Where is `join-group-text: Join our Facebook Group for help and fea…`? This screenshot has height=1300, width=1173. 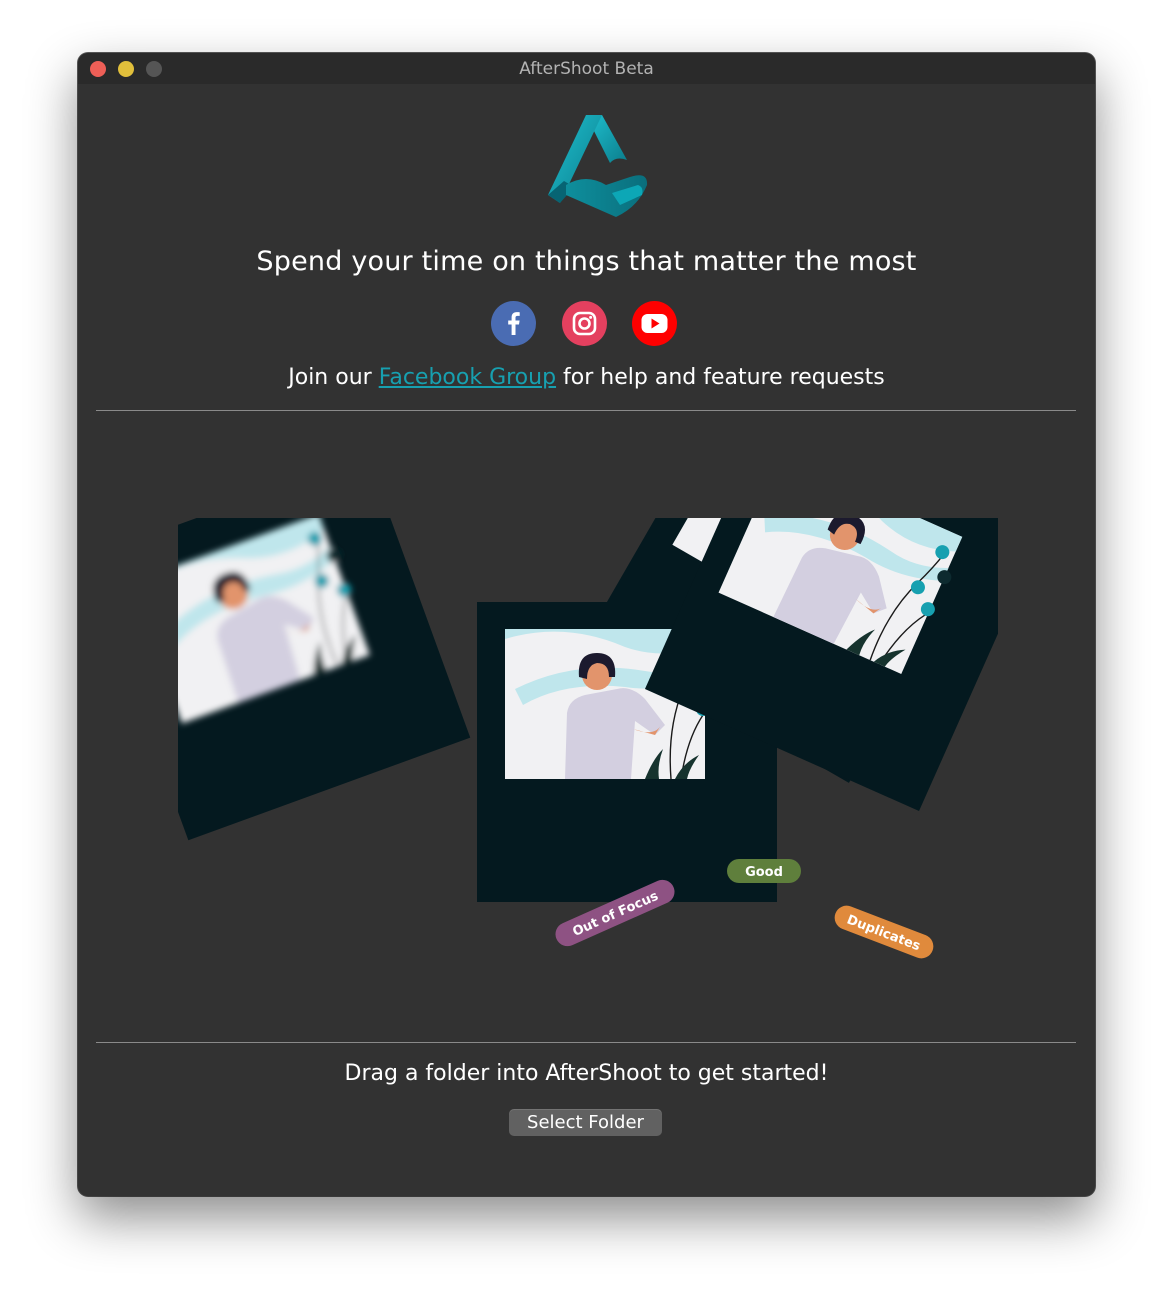 join-group-text: Join our Facebook Group for help and fea… is located at coordinates (586, 377).